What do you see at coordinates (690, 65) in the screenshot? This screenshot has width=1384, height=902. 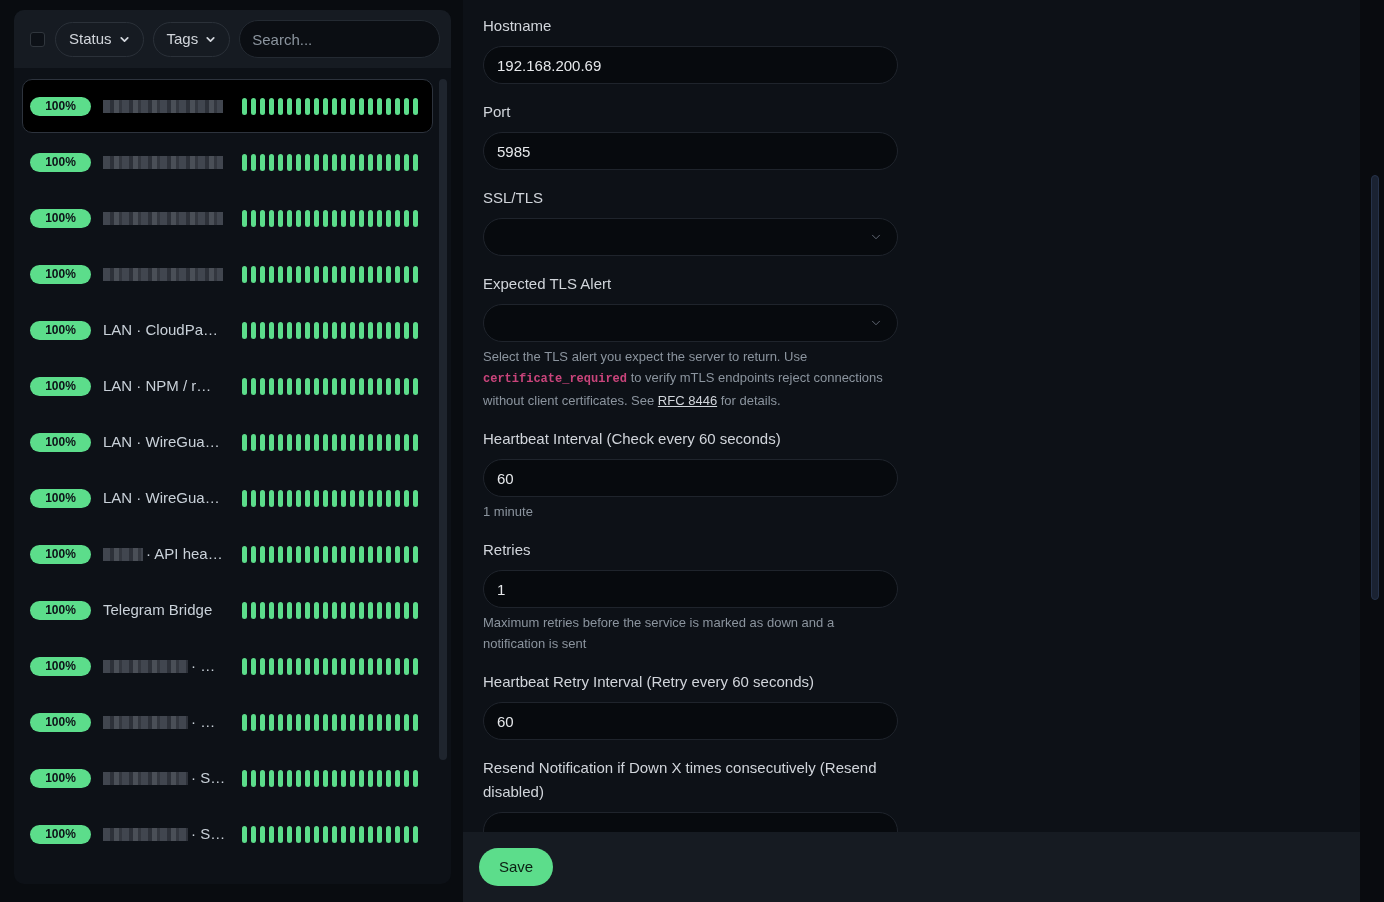 I see `text-input: 192.168.200.69` at bounding box center [690, 65].